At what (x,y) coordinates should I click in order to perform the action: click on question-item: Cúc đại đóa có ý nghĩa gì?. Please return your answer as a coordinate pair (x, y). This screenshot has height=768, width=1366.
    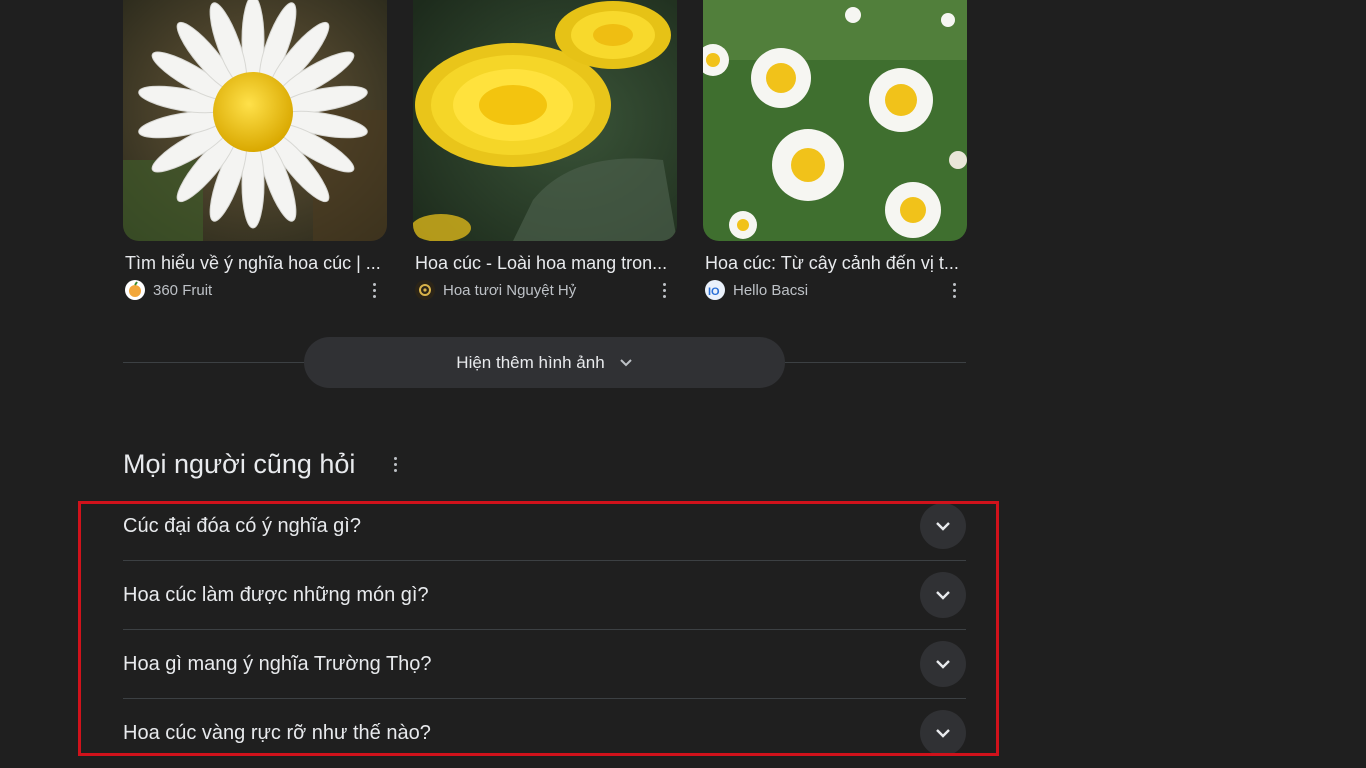
    Looking at the image, I should click on (544, 526).